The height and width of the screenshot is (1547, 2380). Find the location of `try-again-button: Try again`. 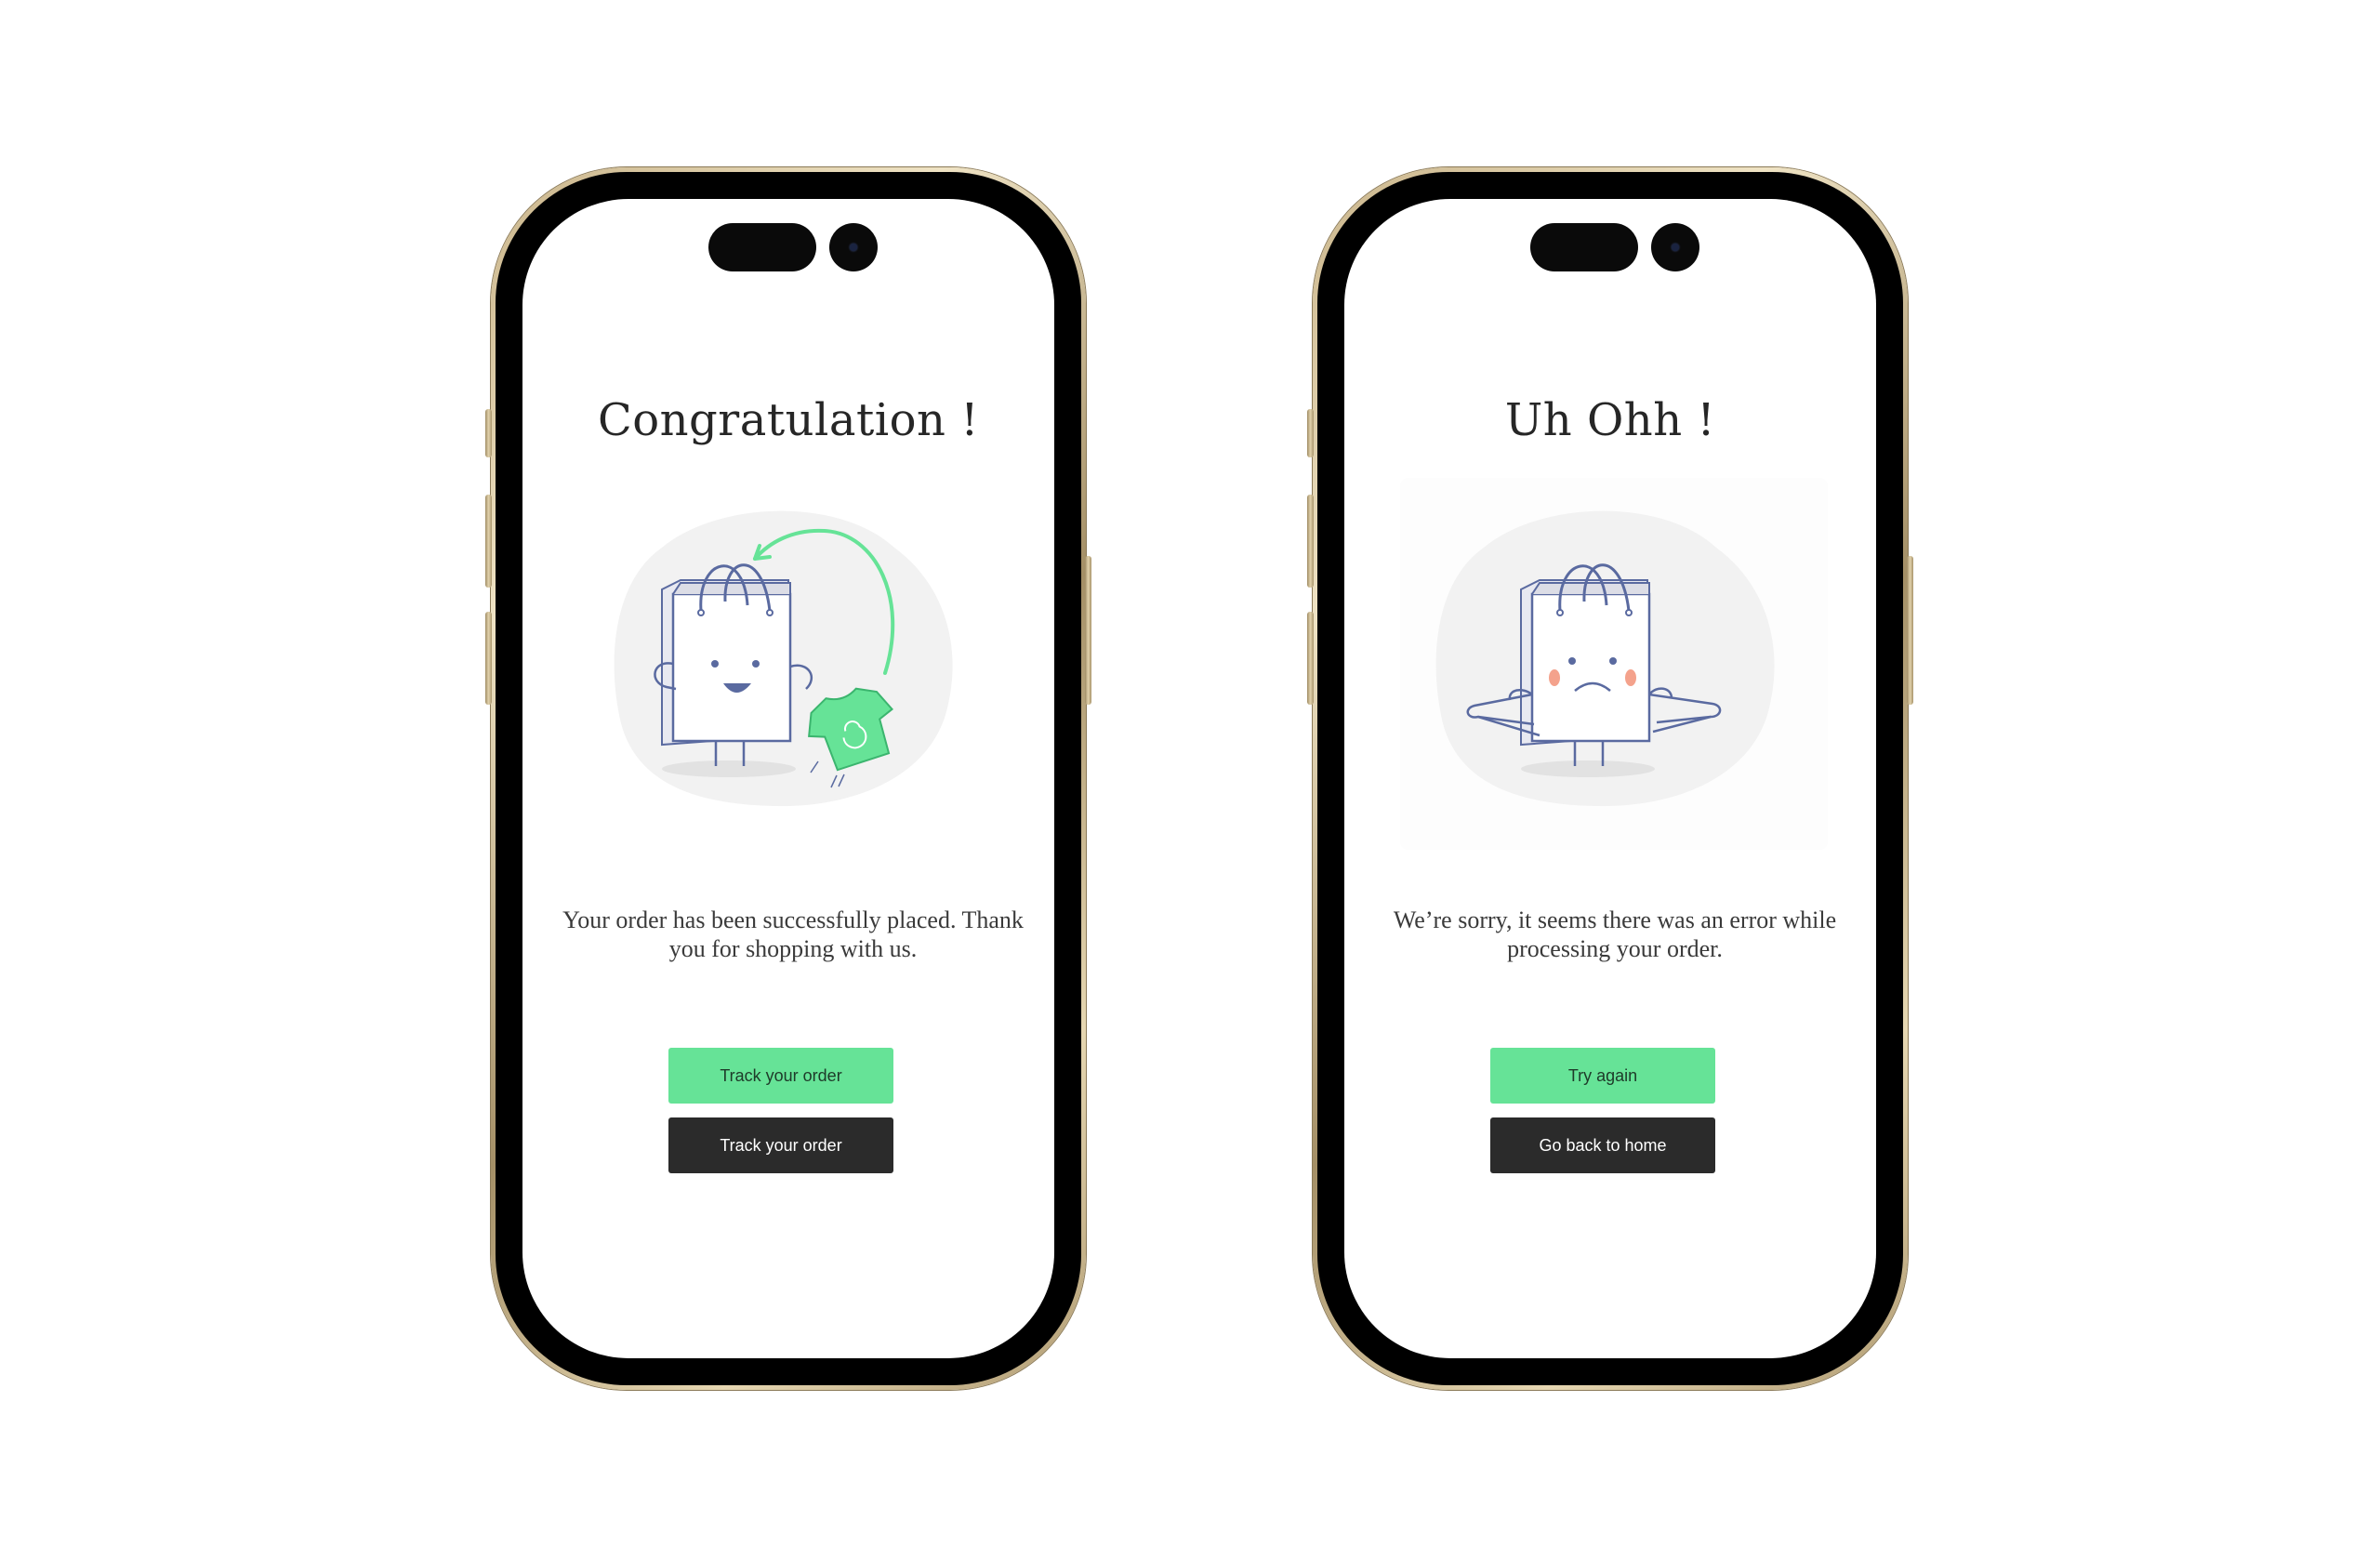

try-again-button: Try again is located at coordinates (1602, 1076).